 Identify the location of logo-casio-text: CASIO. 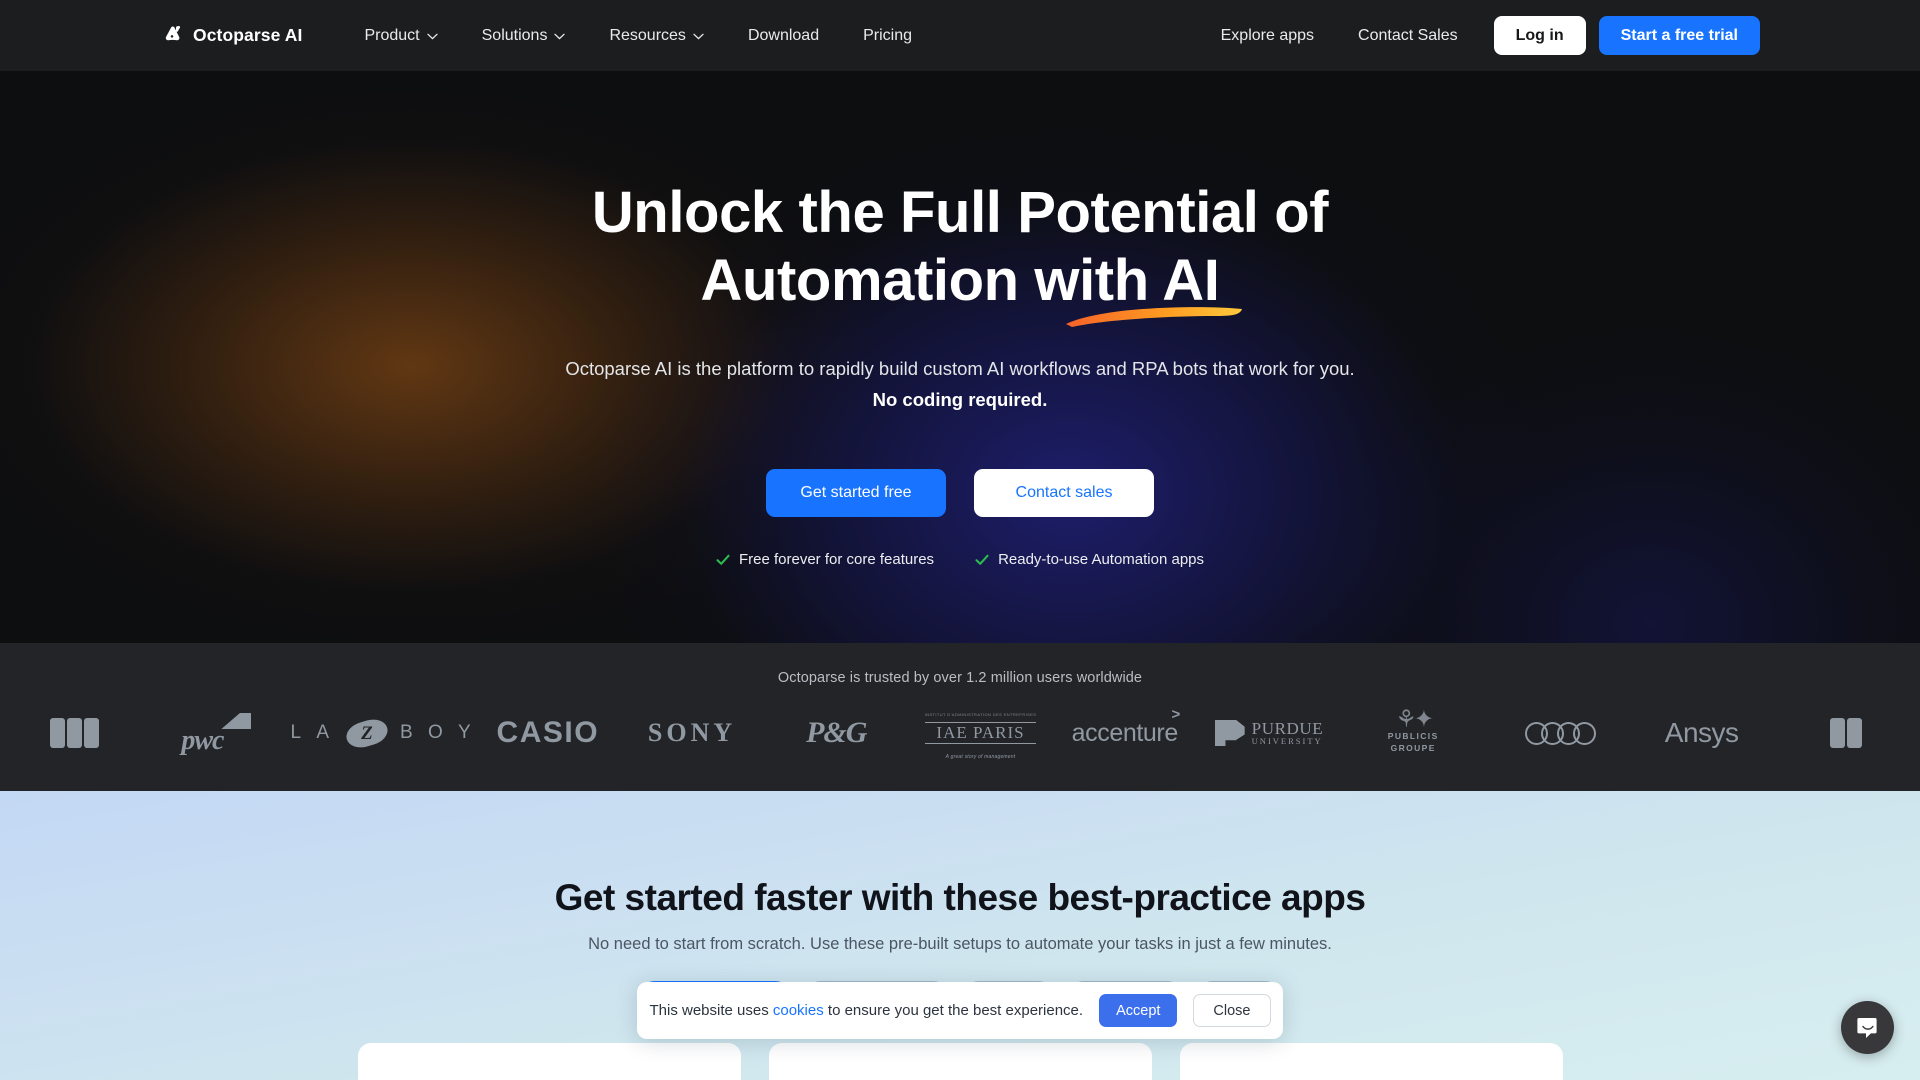
(548, 732).